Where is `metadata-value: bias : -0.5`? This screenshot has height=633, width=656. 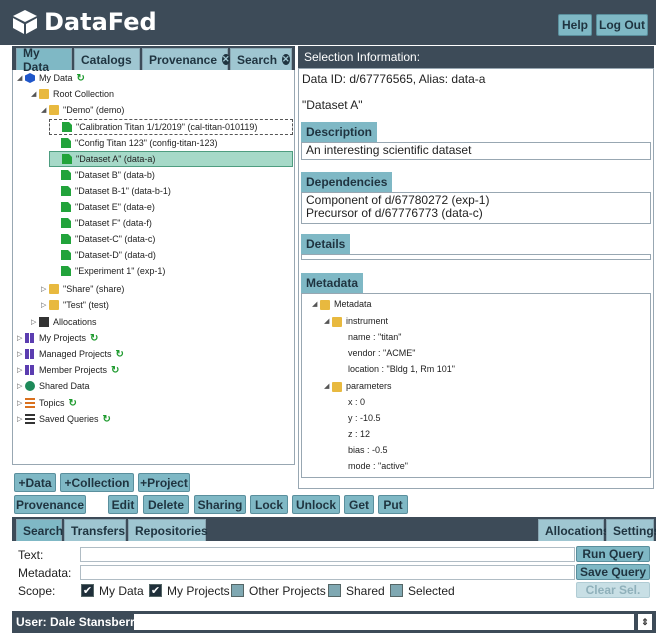
metadata-value: bias : -0.5 is located at coordinates (368, 450).